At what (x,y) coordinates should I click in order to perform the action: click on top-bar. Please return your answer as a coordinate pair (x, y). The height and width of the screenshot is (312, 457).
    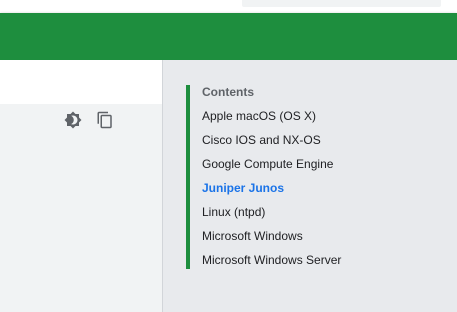
    Looking at the image, I should click on (228, 6).